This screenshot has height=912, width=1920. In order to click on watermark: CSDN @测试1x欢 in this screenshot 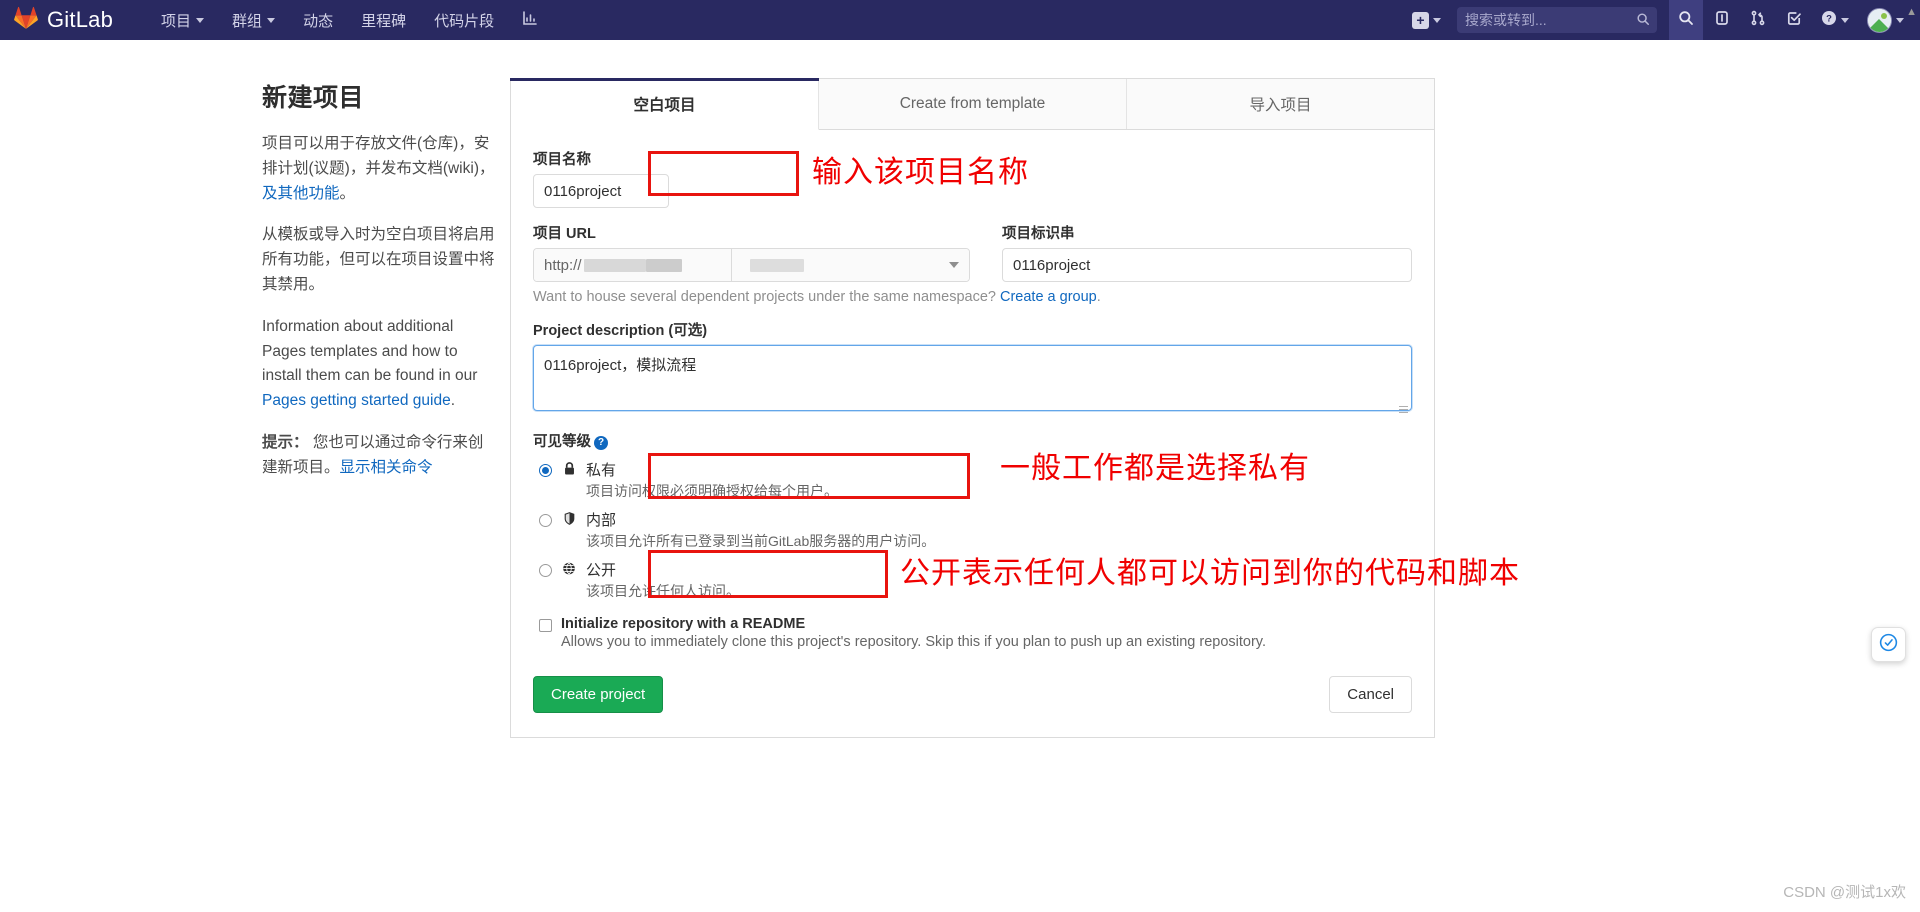, I will do `click(1844, 892)`.